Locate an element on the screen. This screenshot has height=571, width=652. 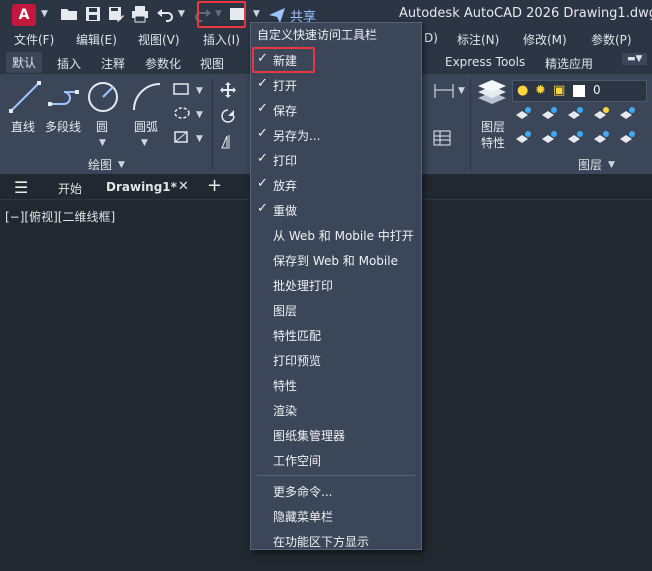
properties-tool-label: 特性 is located at coordinates (493, 142).